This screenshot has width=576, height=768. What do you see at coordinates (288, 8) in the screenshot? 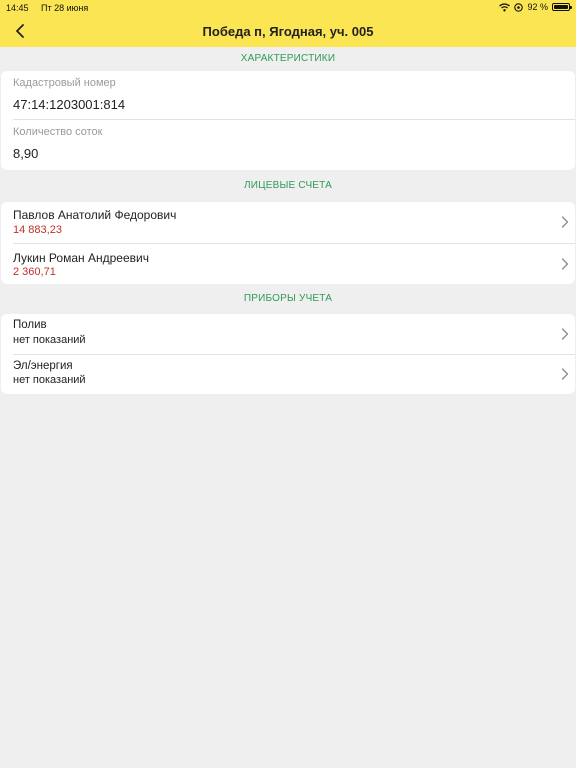
I see `status-bar: 14:45 Пт 28 июня 92 %` at bounding box center [288, 8].